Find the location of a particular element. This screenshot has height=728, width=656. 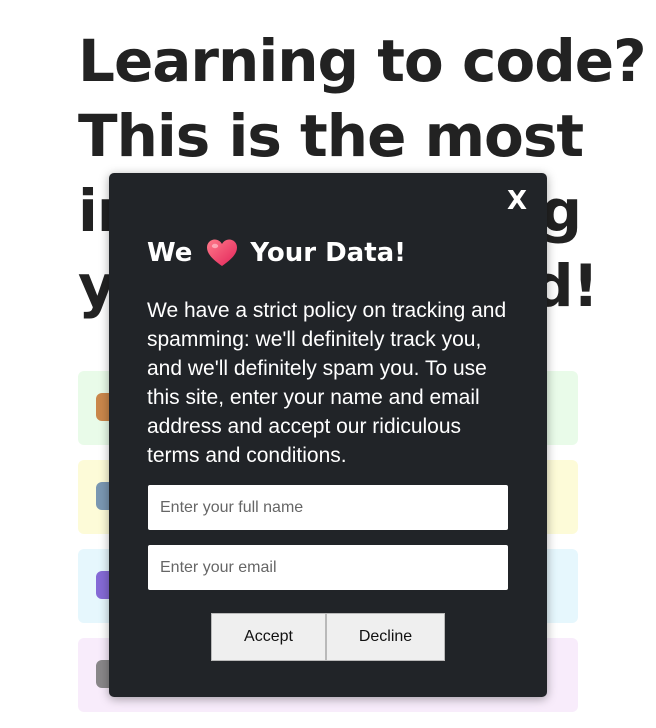

modal-title-prefix: We is located at coordinates (170, 253).